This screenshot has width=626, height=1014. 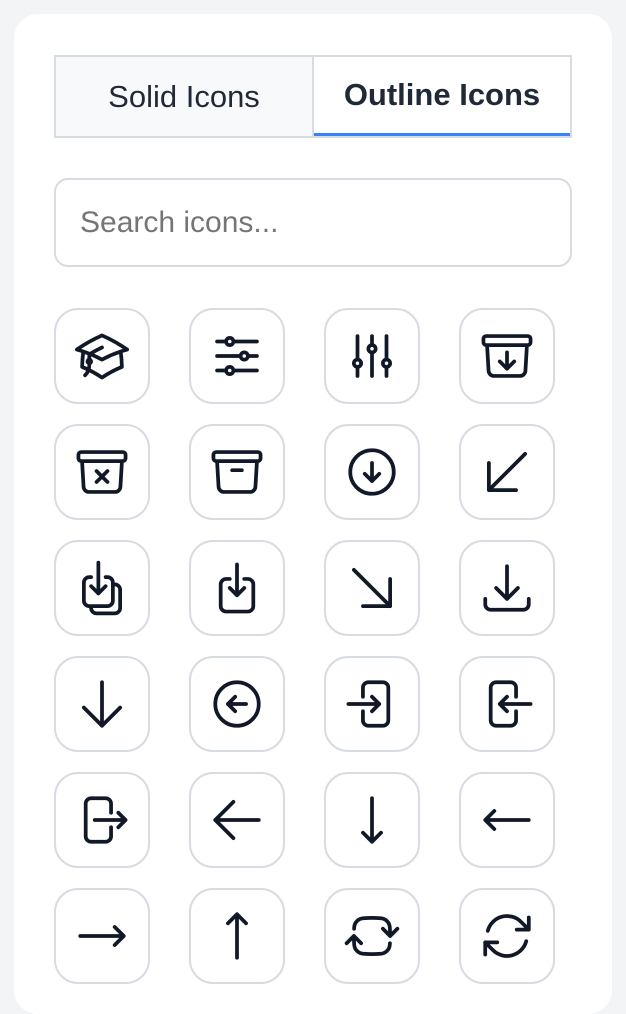 What do you see at coordinates (442, 96) in the screenshot?
I see `tab-outline-icons: Outline Icons` at bounding box center [442, 96].